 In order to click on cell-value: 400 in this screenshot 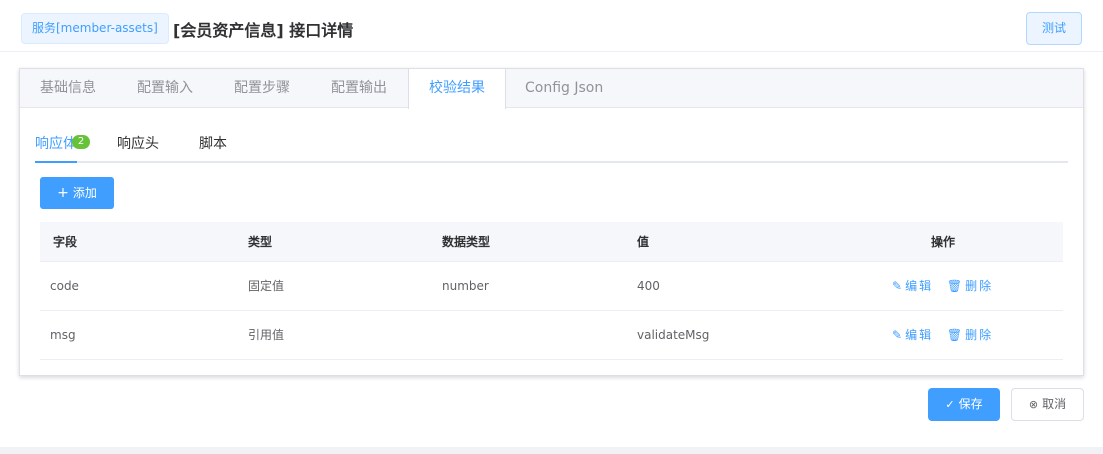, I will do `click(648, 286)`.